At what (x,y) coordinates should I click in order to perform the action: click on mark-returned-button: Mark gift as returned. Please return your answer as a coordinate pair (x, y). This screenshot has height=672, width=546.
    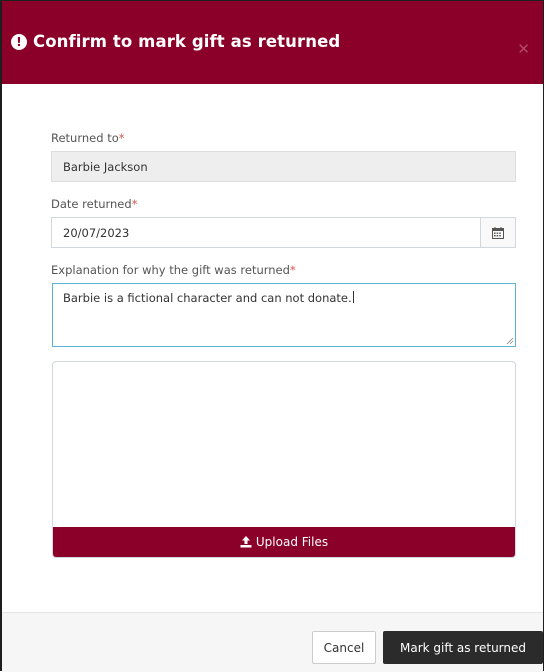
    Looking at the image, I should click on (463, 647).